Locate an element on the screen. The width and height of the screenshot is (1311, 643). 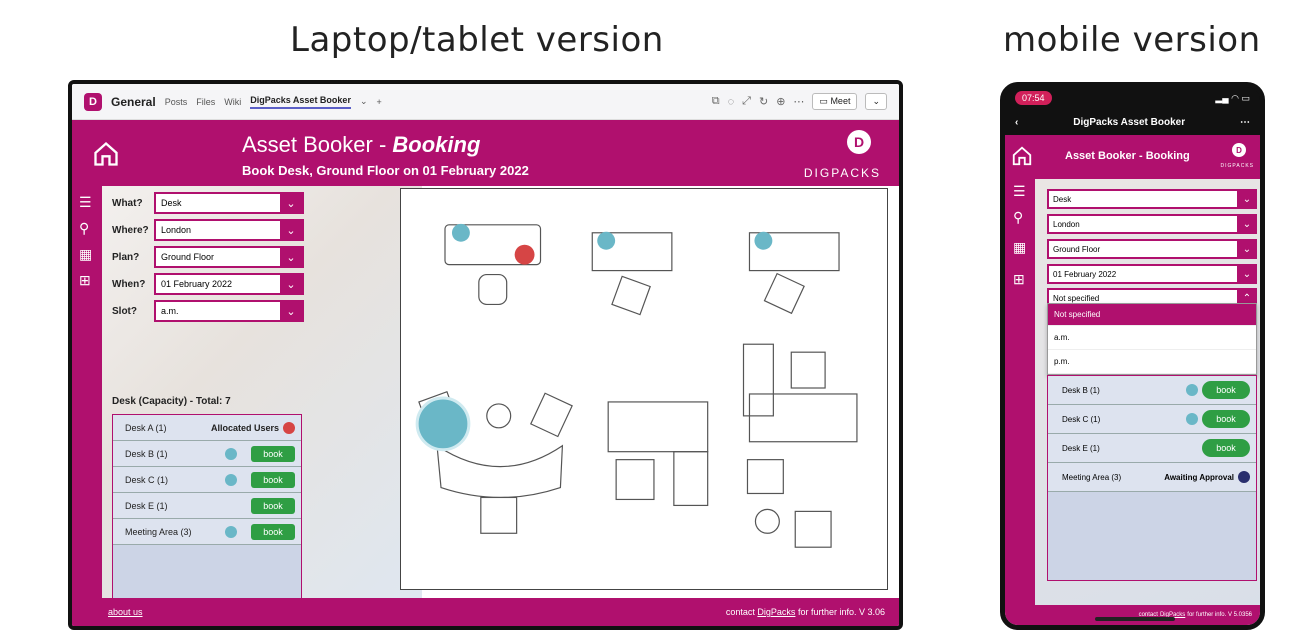
desk-e is located at coordinates (758, 380).